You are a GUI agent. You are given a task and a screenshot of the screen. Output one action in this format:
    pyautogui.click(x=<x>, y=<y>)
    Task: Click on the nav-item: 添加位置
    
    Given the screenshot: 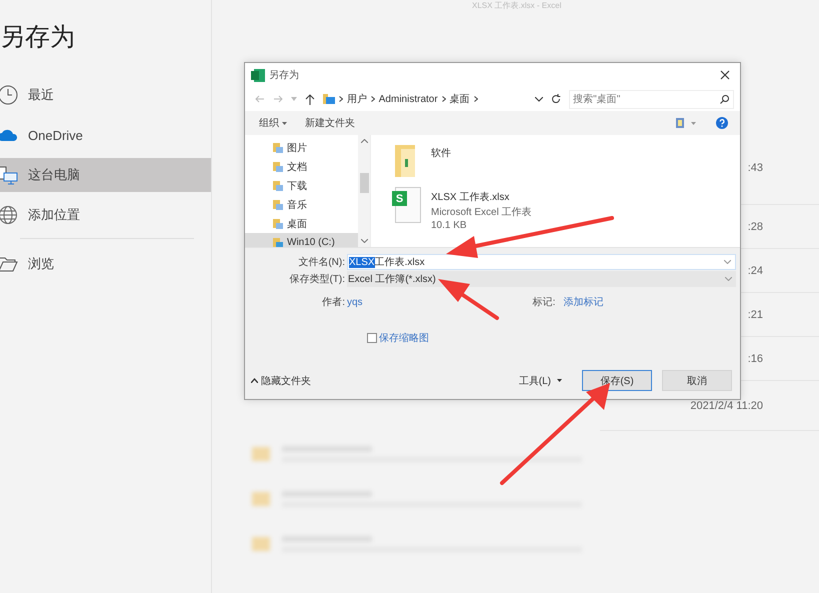 What is the action you would take?
    pyautogui.click(x=105, y=215)
    